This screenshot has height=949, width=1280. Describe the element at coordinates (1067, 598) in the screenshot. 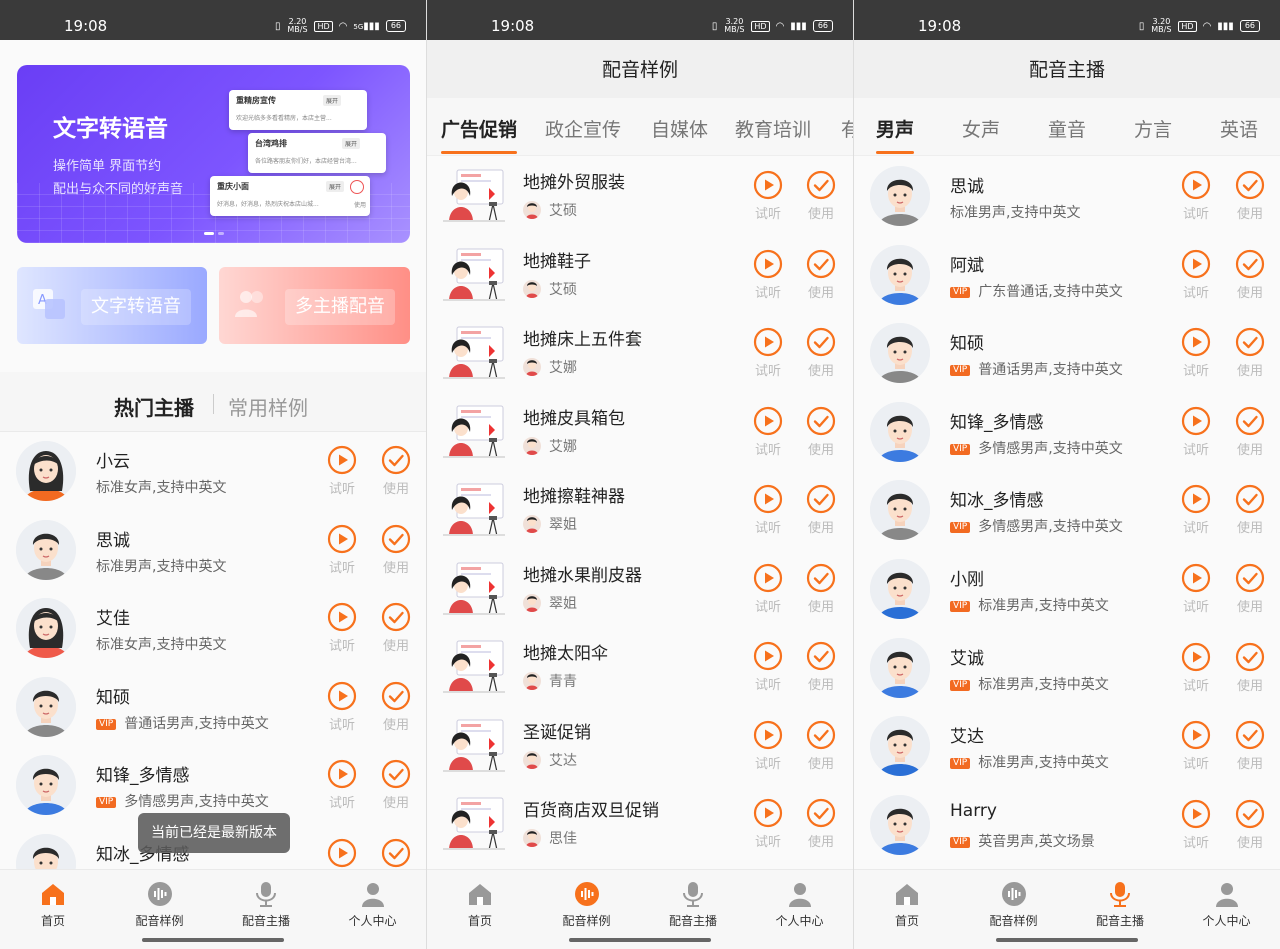

I see `list-item: 小刚 VIP 标准男声,支持中英文 试听 使用` at that location.